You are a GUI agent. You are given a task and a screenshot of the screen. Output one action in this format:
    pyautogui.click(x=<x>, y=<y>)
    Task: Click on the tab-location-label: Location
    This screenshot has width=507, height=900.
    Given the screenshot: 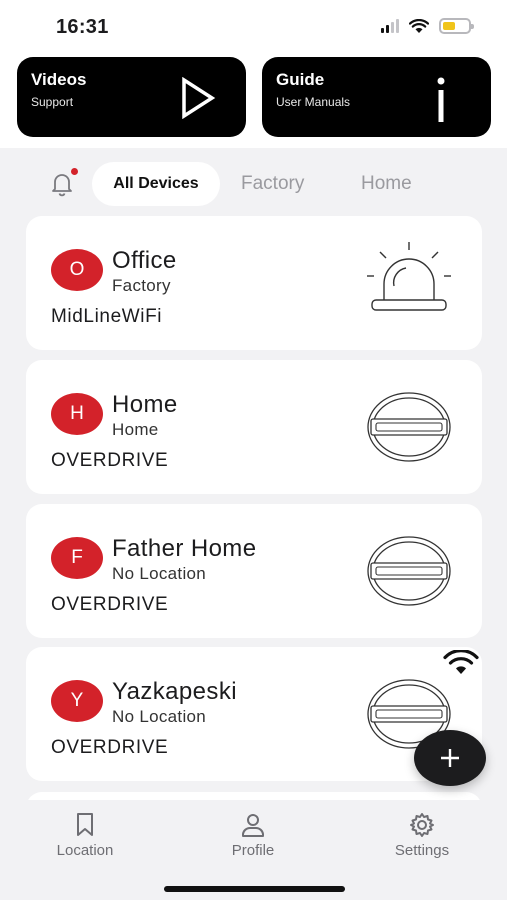 What is the action you would take?
    pyautogui.click(x=85, y=850)
    